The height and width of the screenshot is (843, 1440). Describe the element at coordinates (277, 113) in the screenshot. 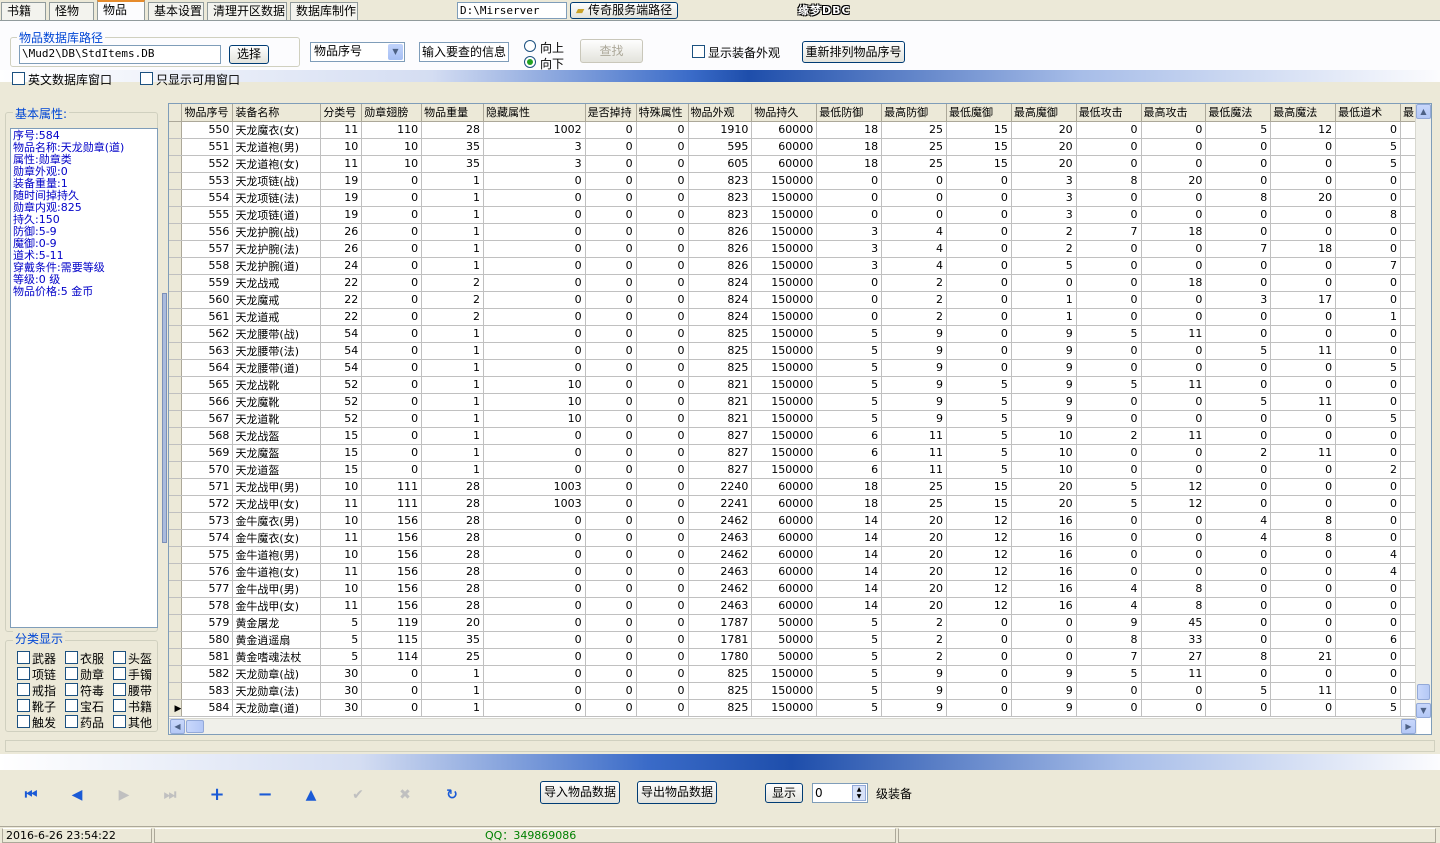

I see `column-header: 装备名称` at that location.